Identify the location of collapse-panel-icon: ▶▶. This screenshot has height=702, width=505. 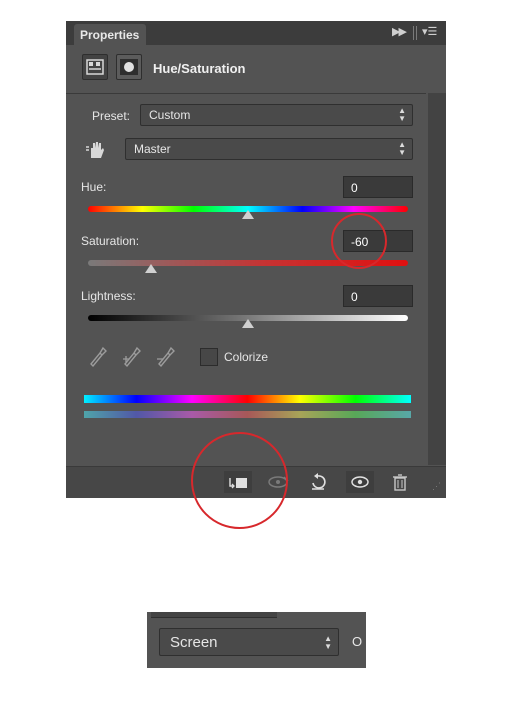
(399, 31).